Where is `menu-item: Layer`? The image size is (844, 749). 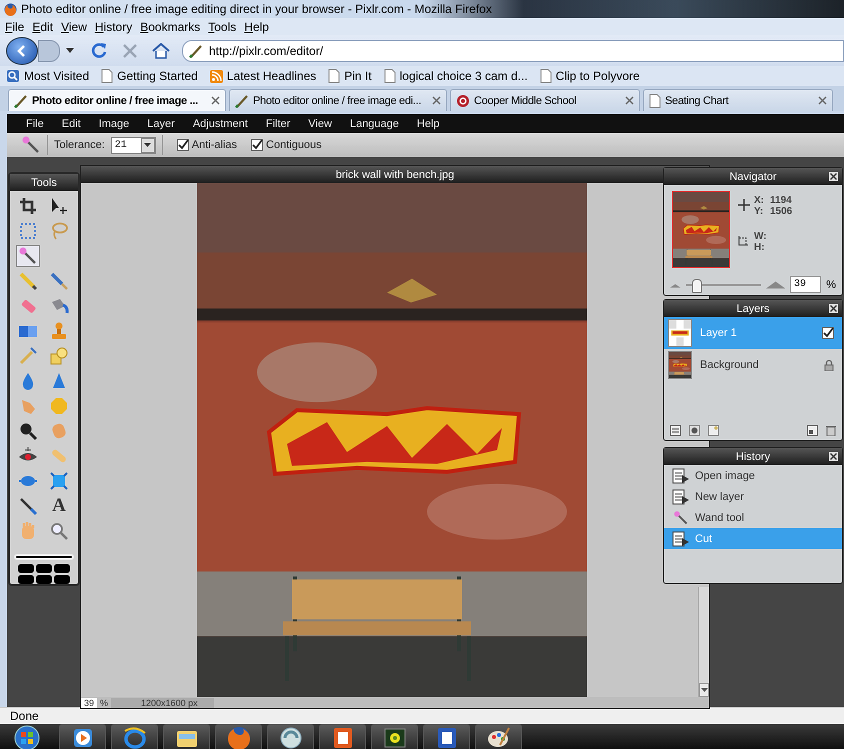 menu-item: Layer is located at coordinates (161, 124).